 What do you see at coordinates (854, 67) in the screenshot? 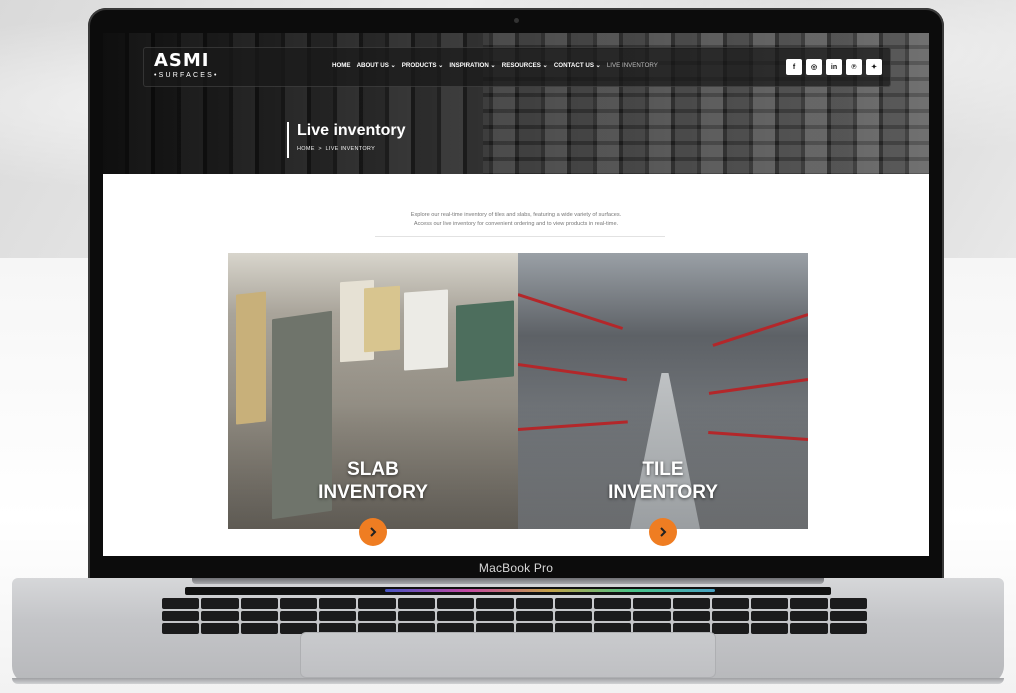
I see `pinterest-icon: ℗` at bounding box center [854, 67].